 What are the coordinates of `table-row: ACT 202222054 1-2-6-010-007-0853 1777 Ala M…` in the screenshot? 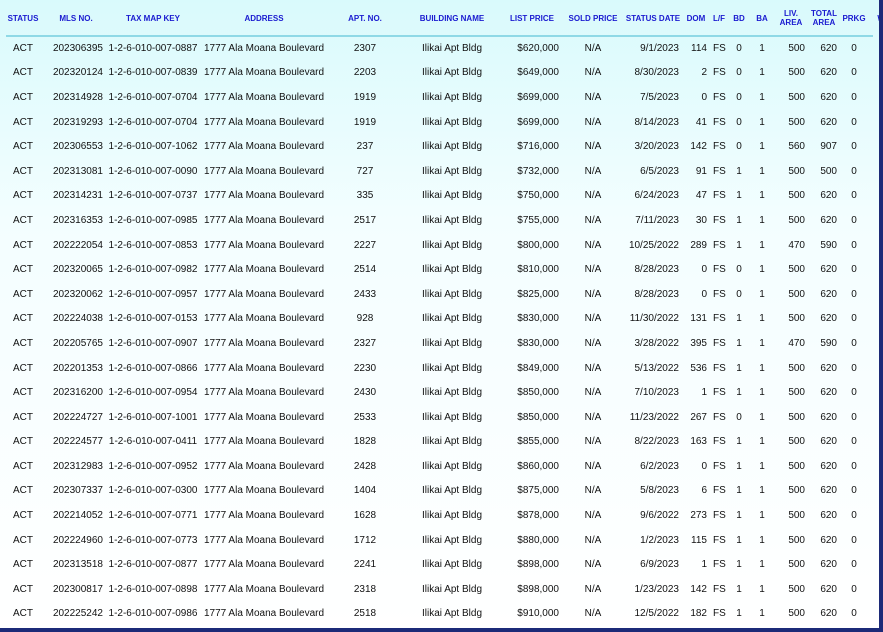 It's located at (439, 245).